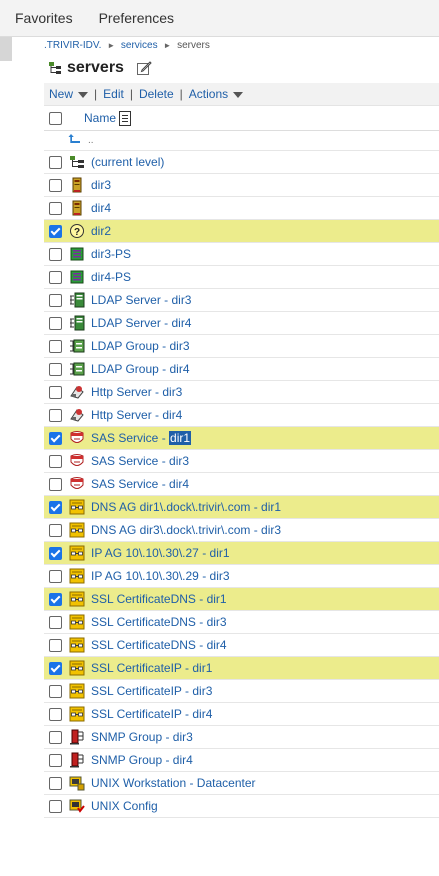 This screenshot has height=876, width=439. I want to click on row-label: dir4, so click(101, 208).